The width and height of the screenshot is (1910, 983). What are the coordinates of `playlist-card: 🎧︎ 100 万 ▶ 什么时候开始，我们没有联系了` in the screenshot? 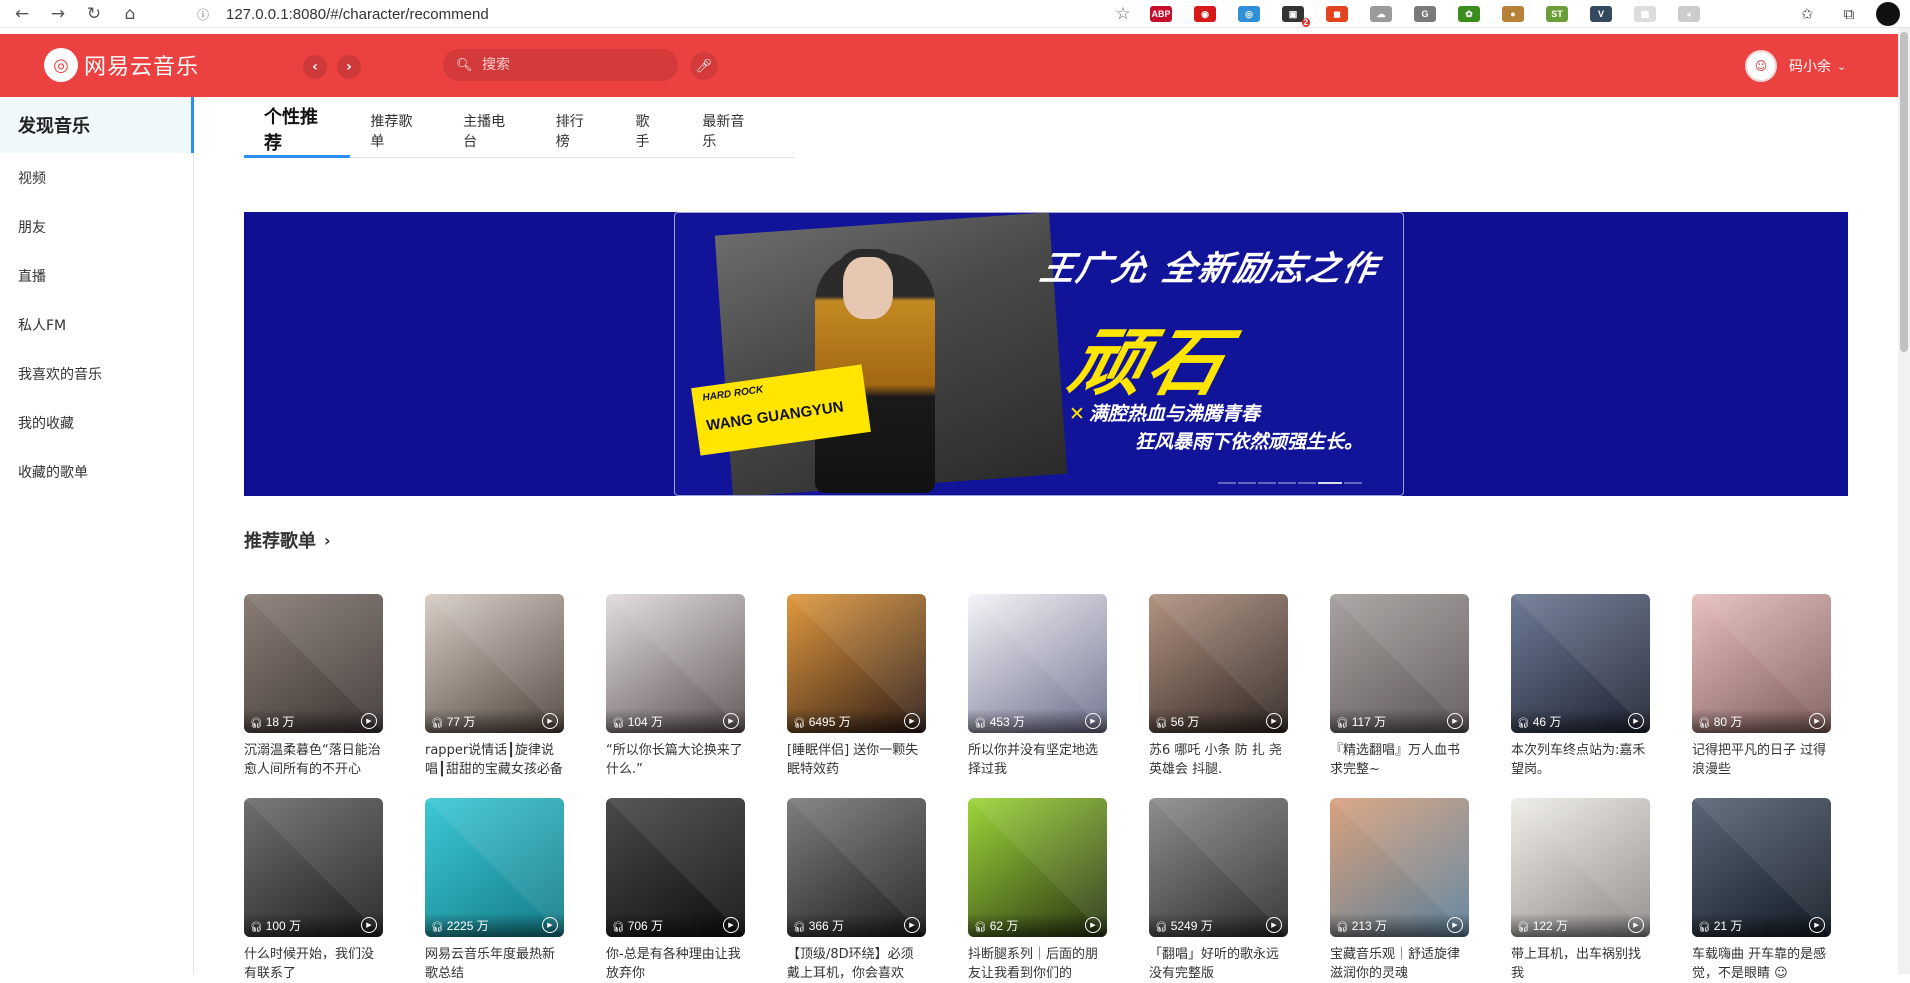 It's located at (313, 890).